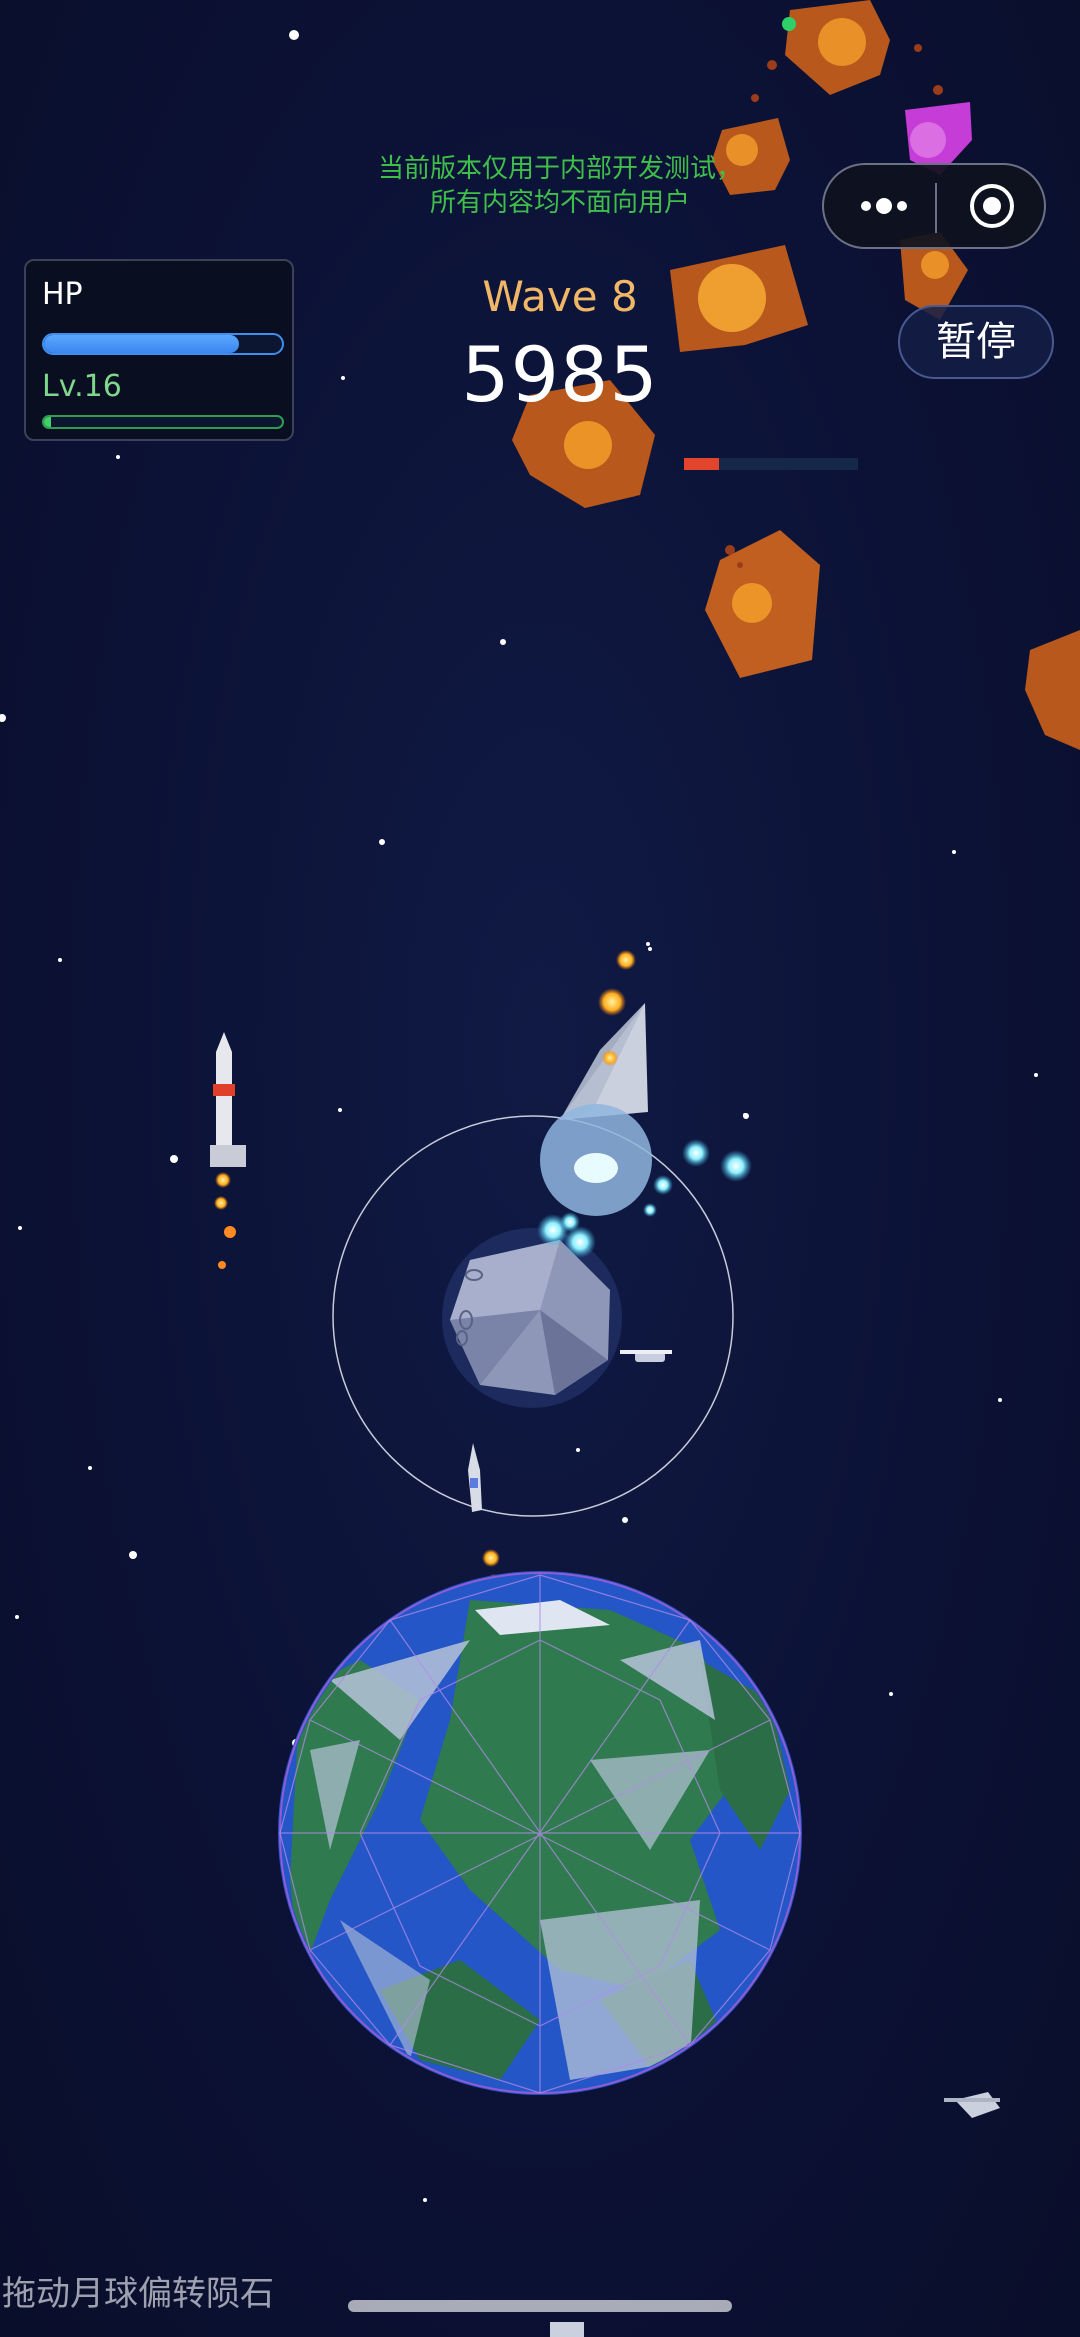 The image size is (1080, 2337). What do you see at coordinates (532, 1318) in the screenshot?
I see `moon` at bounding box center [532, 1318].